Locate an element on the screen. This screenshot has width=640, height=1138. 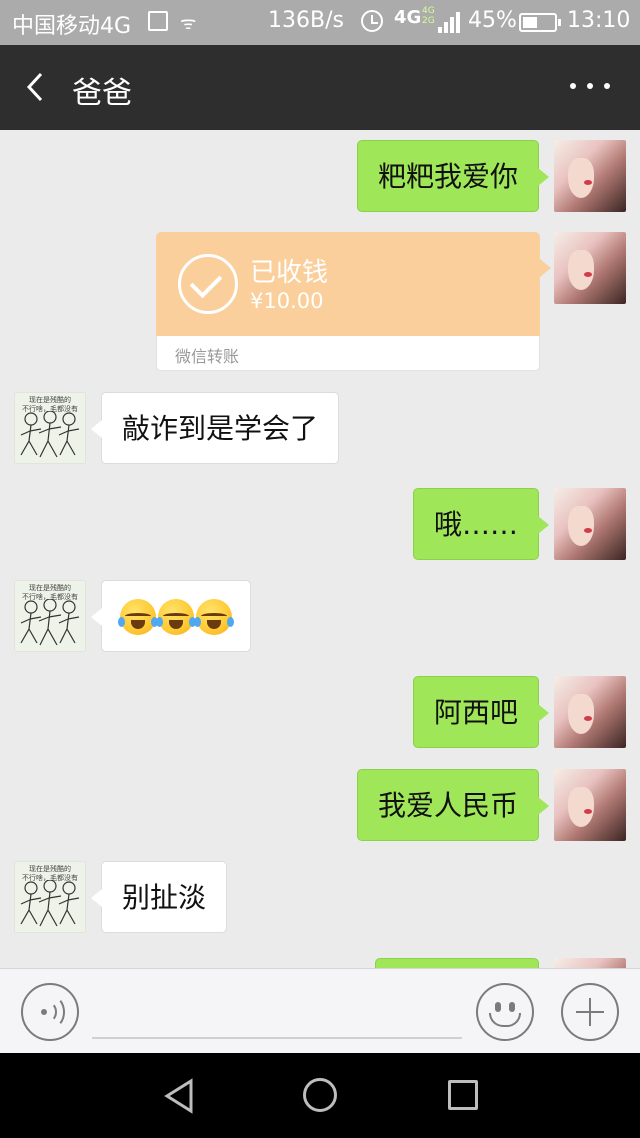
transfer-amount: ¥10.00 is located at coordinates (287, 301).